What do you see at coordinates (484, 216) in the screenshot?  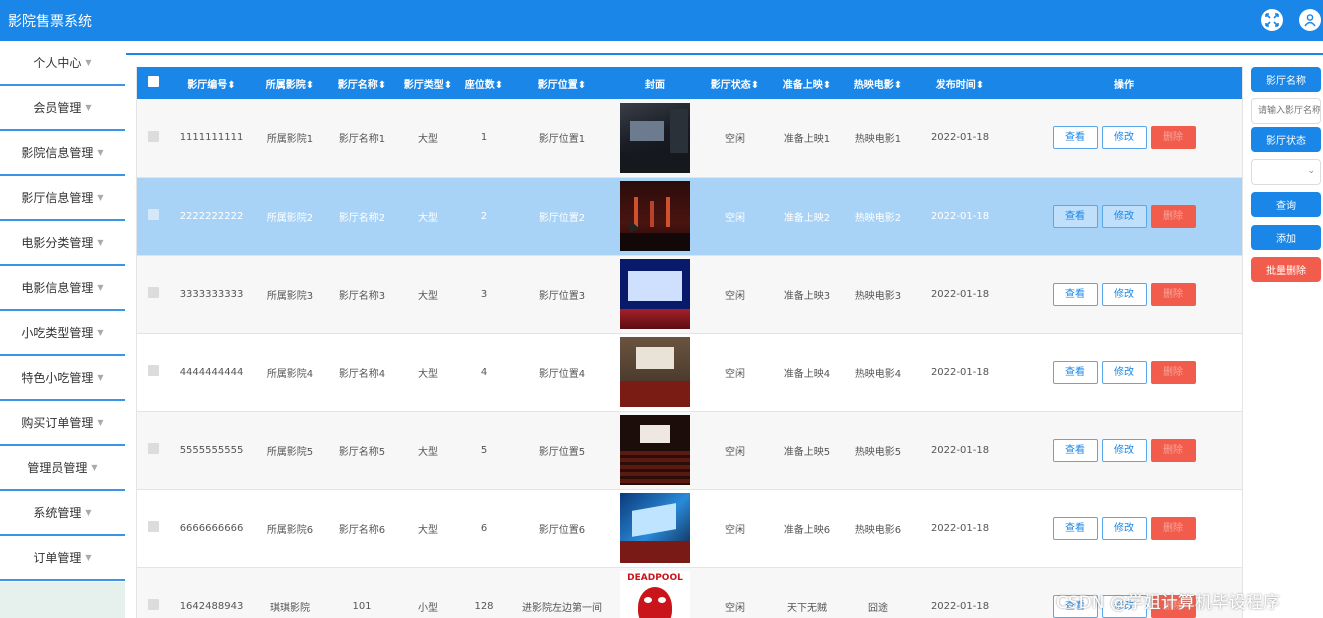 I see `cell-seats: 2` at bounding box center [484, 216].